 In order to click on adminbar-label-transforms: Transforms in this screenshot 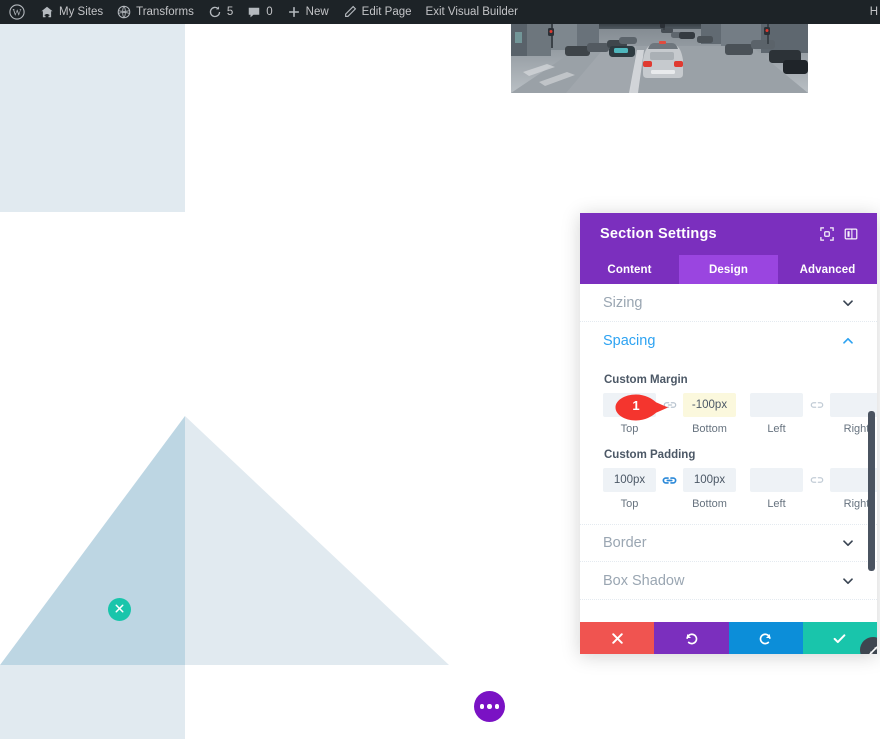, I will do `click(165, 12)`.